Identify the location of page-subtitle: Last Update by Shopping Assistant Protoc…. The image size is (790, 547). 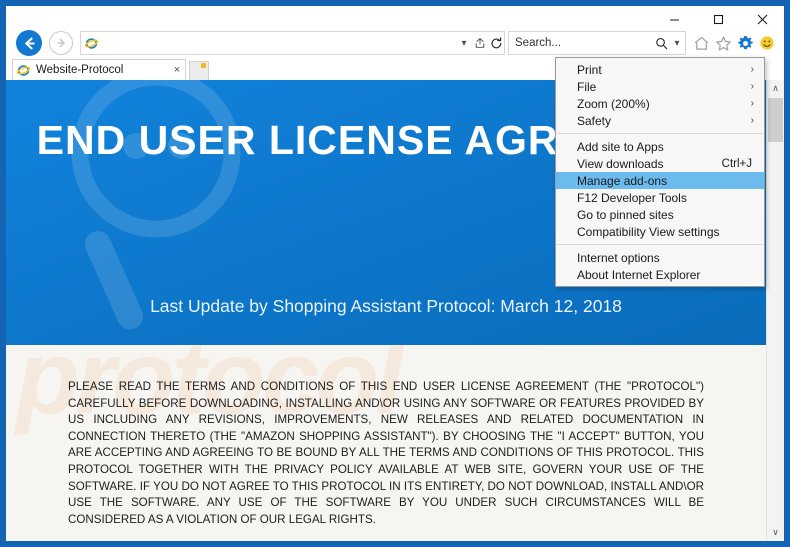
(386, 306).